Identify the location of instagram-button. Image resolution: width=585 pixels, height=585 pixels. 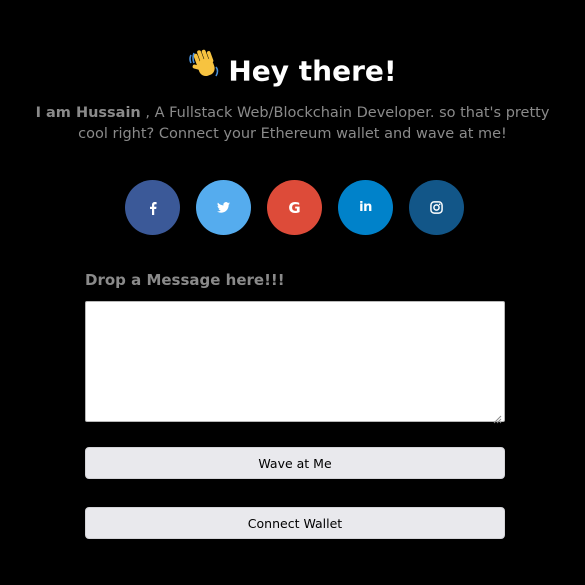
(436, 207).